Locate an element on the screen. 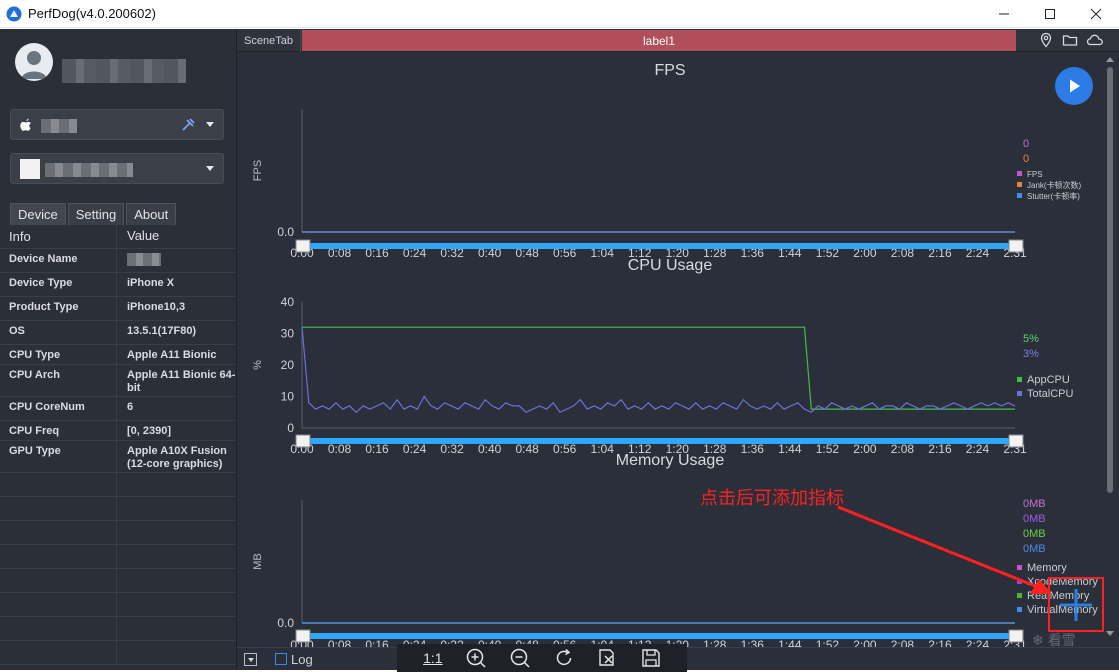  arrow-line is located at coordinates (939, 547).